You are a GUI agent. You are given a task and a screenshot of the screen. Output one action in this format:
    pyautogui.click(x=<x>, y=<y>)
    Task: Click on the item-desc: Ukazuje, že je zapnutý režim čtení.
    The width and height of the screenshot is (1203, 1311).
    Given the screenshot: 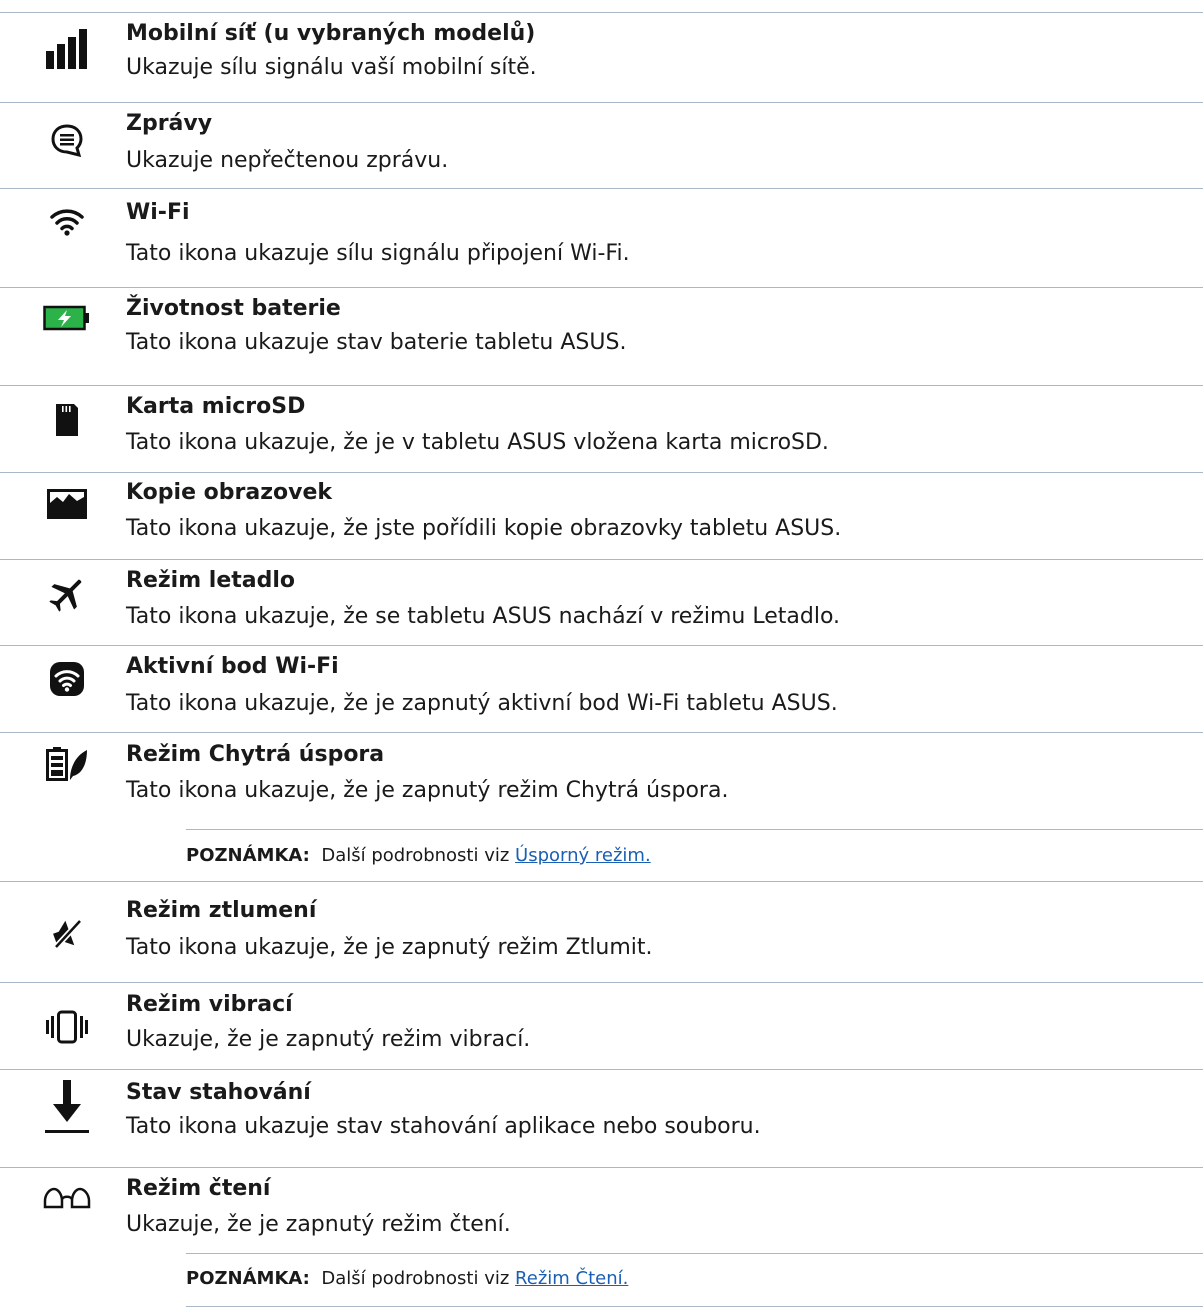 What is the action you would take?
    pyautogui.click(x=318, y=1224)
    